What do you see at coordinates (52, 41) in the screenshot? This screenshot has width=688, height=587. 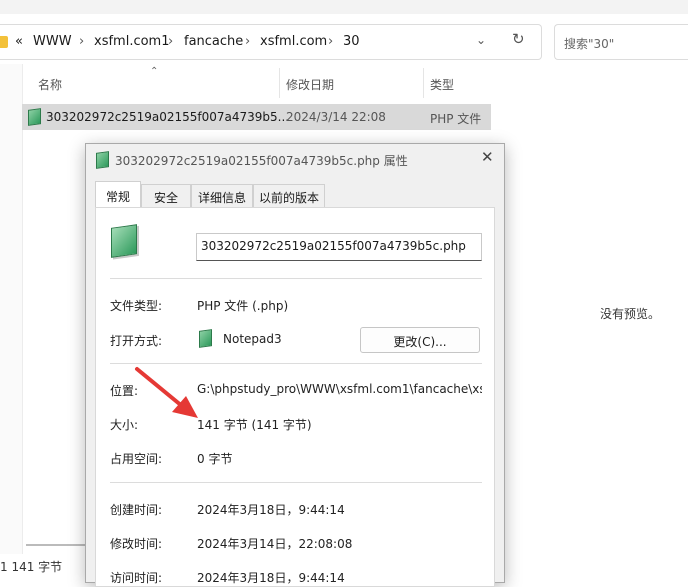 I see `breadcrumb-www: WWW` at bounding box center [52, 41].